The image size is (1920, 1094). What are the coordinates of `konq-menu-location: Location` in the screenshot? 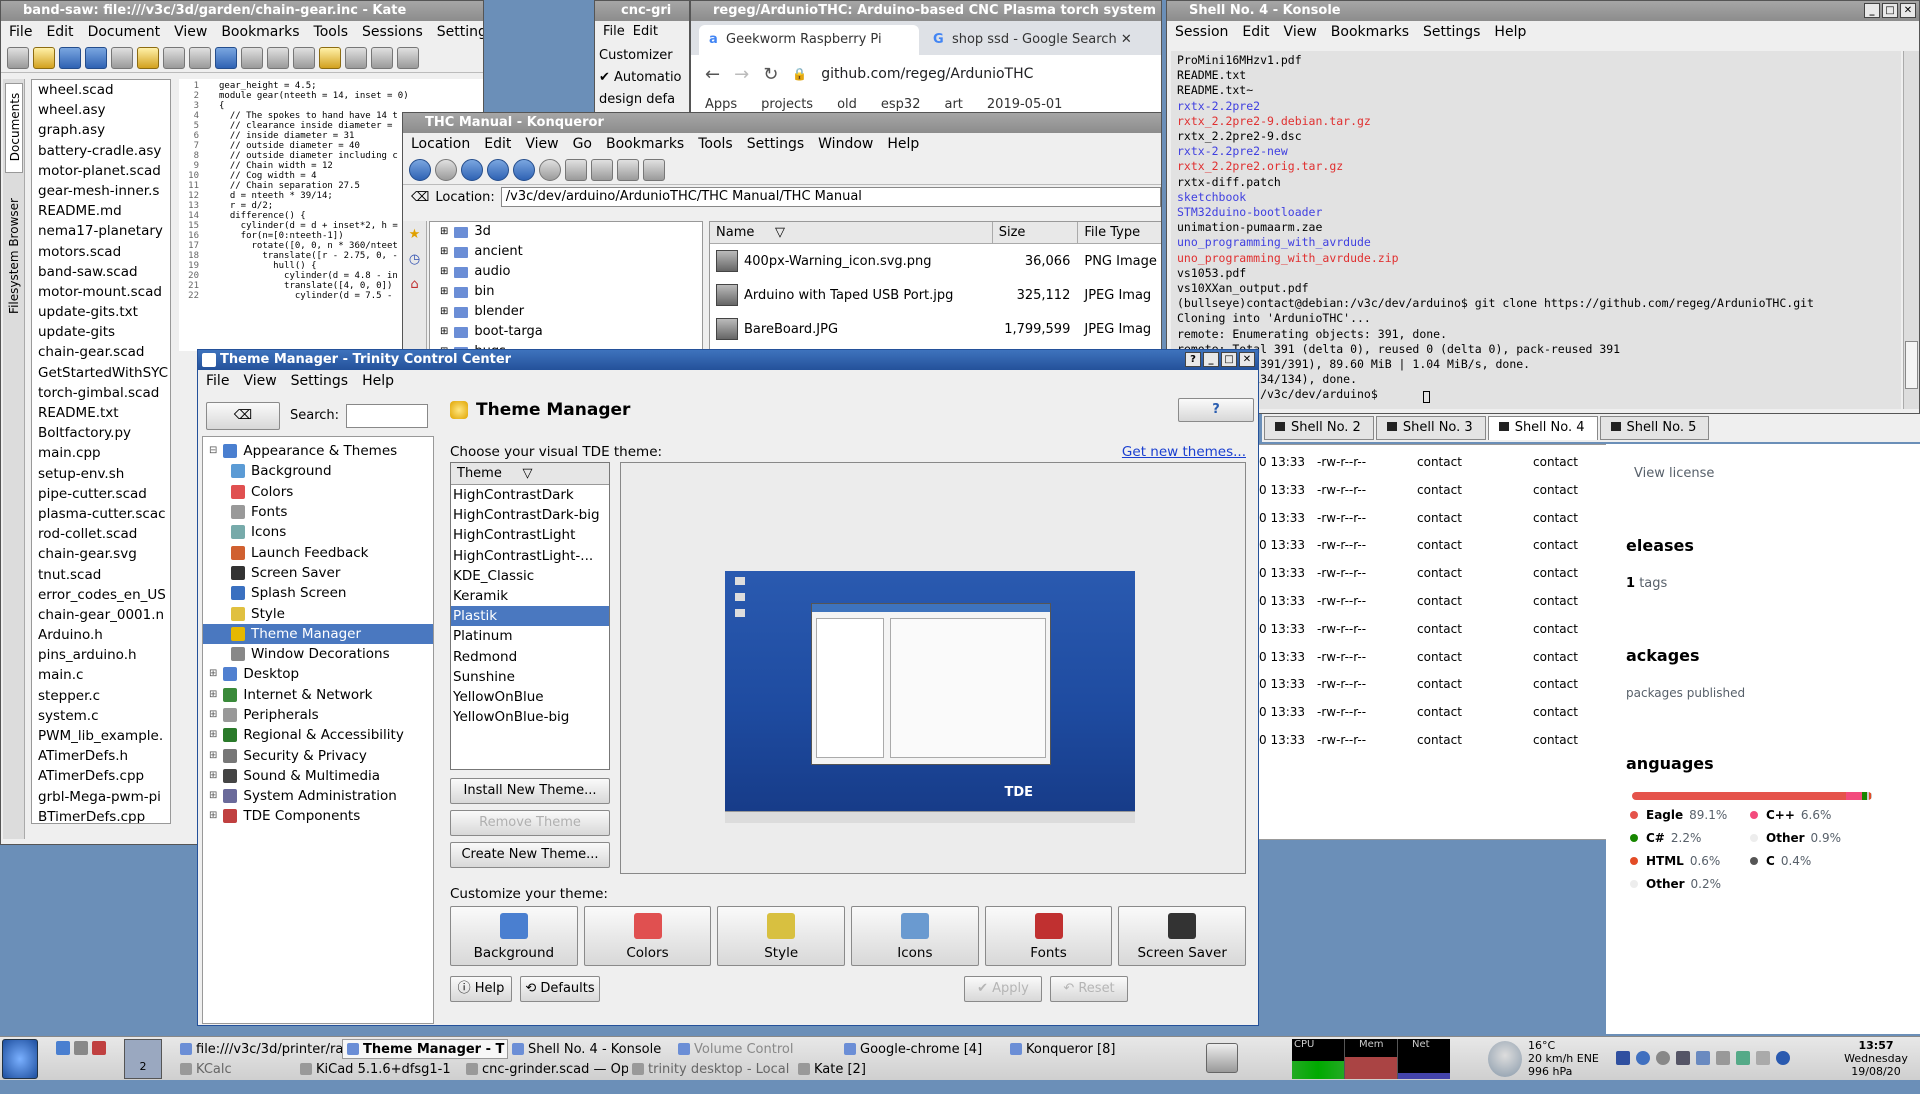 It's located at (440, 144).